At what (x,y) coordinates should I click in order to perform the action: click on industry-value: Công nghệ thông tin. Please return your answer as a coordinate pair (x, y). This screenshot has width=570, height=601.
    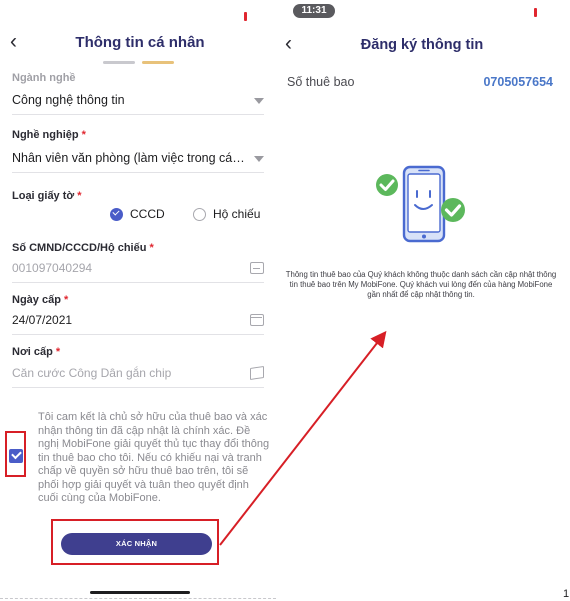
    Looking at the image, I should click on (68, 100).